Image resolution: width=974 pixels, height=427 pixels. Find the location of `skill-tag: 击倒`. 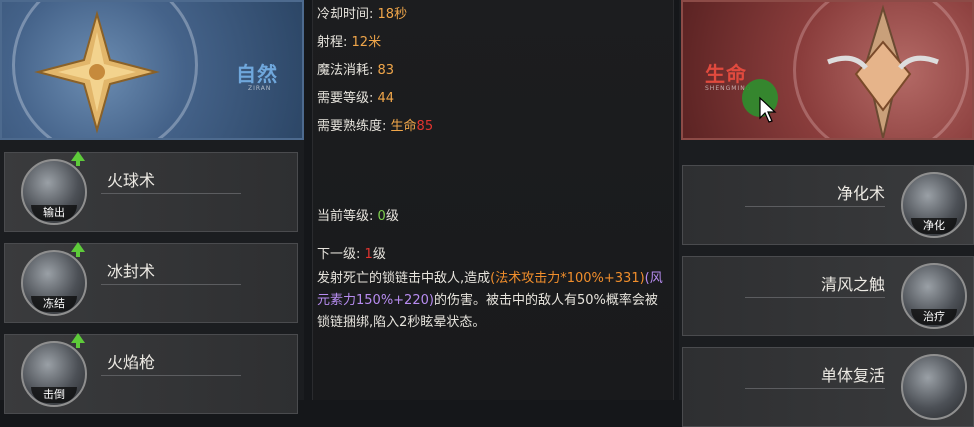

skill-tag: 击倒 is located at coordinates (54, 395).